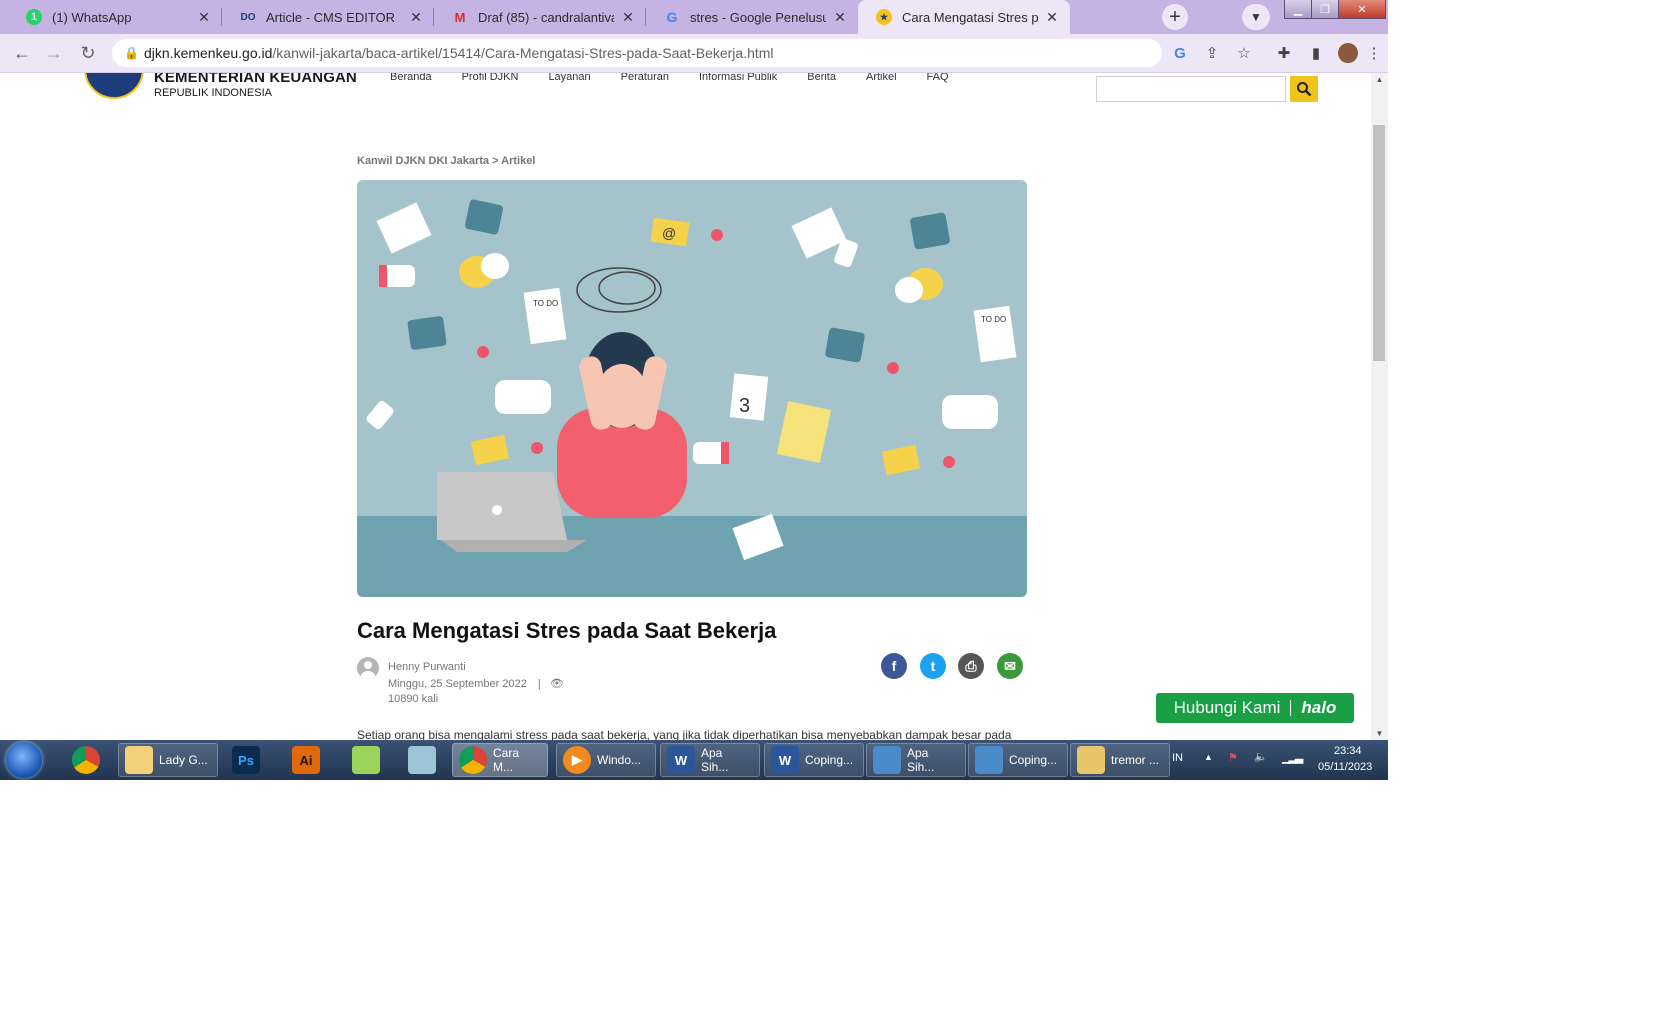 The width and height of the screenshot is (1678, 1032). I want to click on chrome-icon, so click(473, 760).